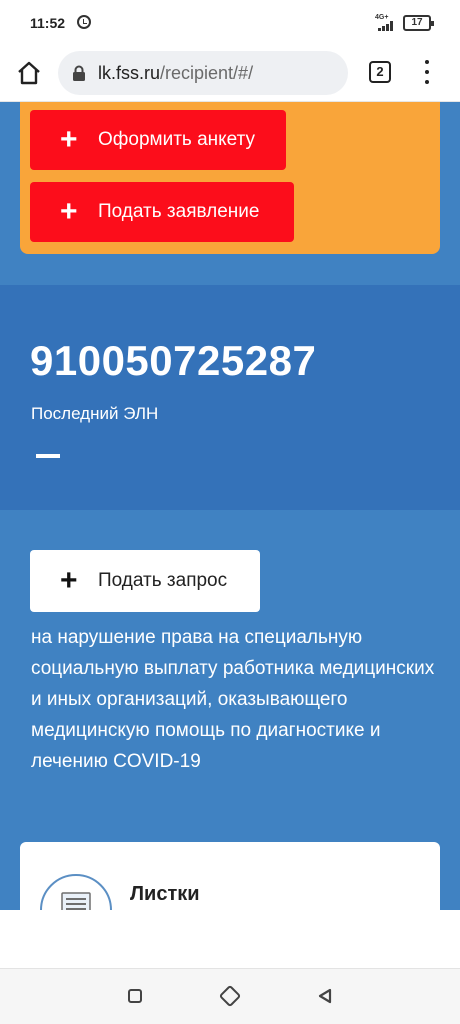 This screenshot has width=460, height=1024. I want to click on url-text: lk.fss.ru/recipient/#/, so click(175, 73).